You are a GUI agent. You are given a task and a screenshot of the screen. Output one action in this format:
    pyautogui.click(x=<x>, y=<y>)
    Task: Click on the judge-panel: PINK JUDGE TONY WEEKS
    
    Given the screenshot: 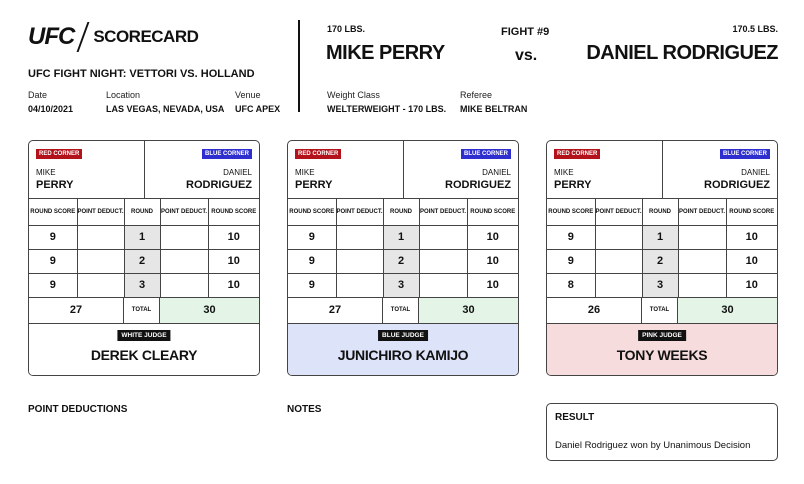 What is the action you would take?
    pyautogui.click(x=662, y=349)
    